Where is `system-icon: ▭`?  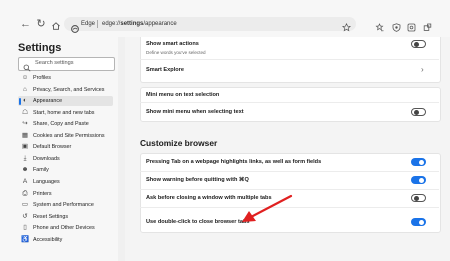 system-icon: ▭ is located at coordinates (25, 205).